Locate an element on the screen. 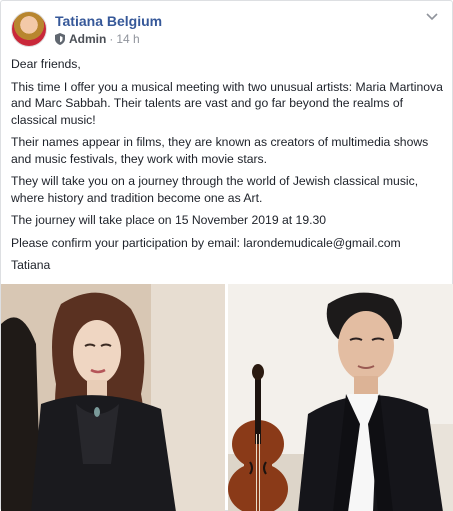  post-header: Tatiana Belgium Admin · 14 h is located at coordinates (86, 29).